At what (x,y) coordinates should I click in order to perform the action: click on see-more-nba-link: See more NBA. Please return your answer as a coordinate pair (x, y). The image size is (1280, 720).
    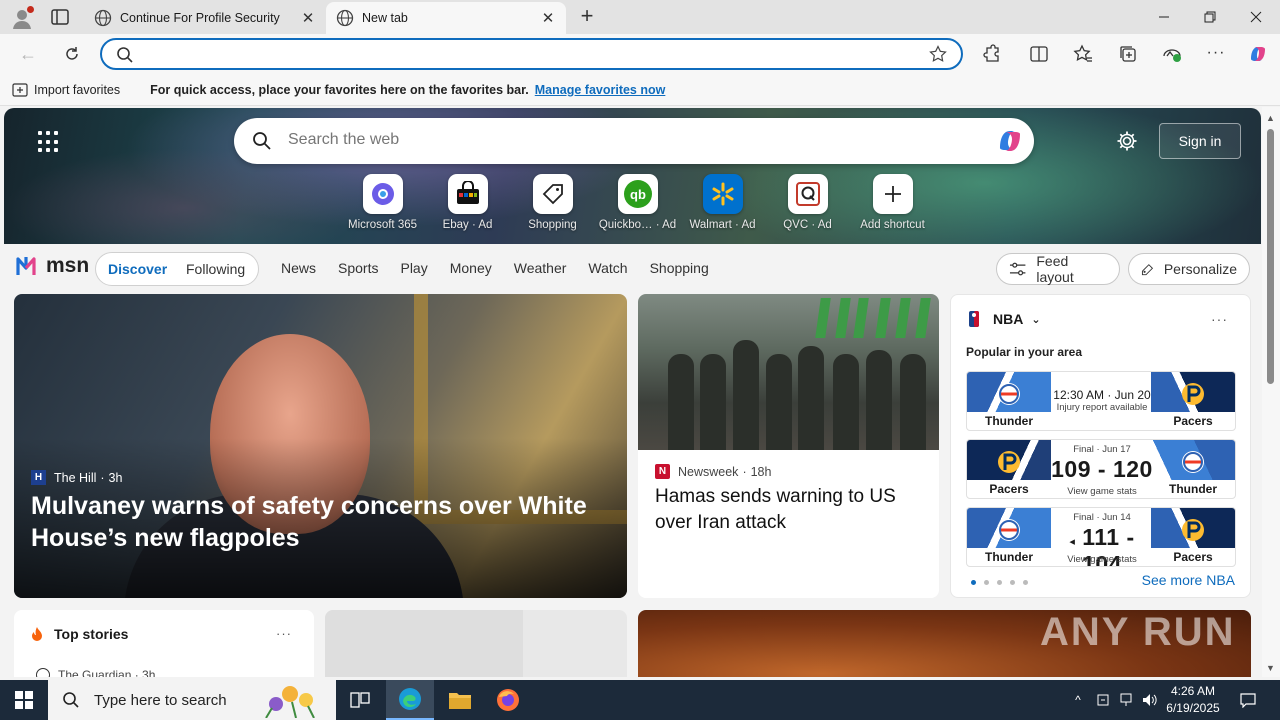
    Looking at the image, I should click on (1188, 580).